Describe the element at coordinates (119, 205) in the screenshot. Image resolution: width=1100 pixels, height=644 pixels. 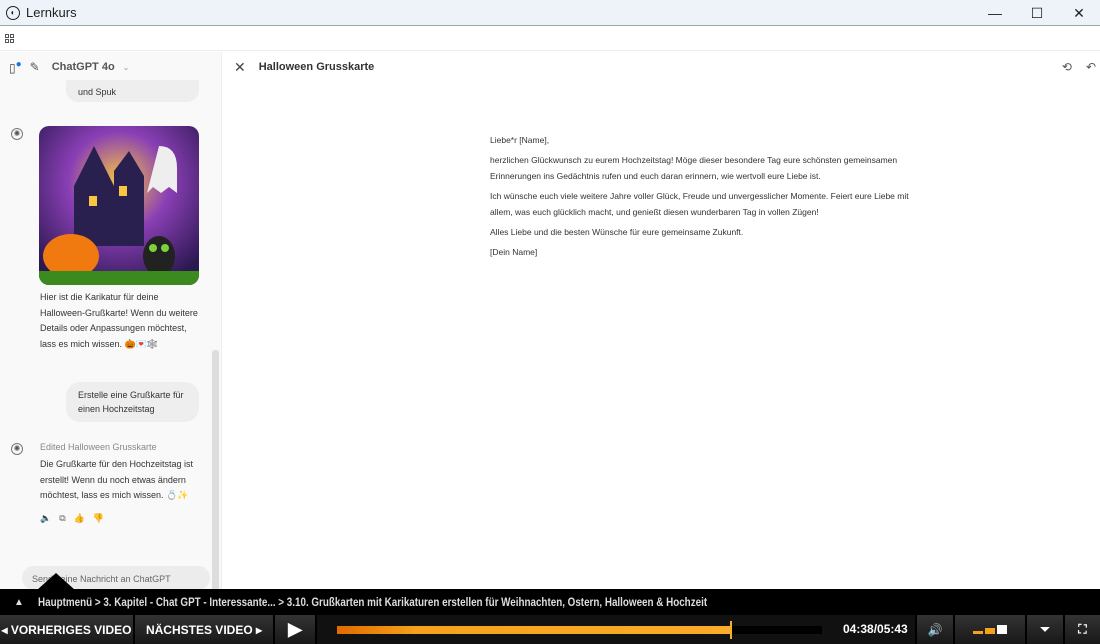
I see `halloween-image` at that location.